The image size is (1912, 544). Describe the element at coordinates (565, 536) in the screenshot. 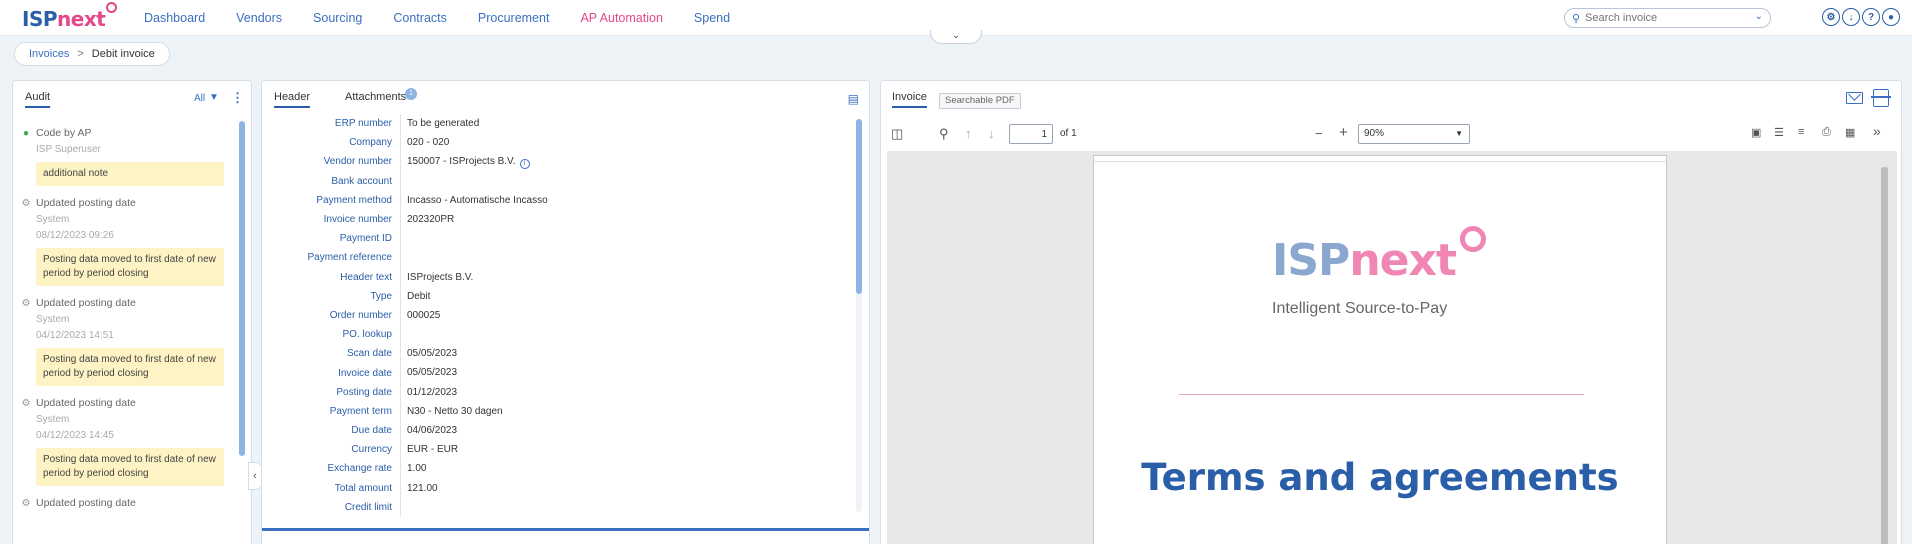

I see `lines-section-divider` at that location.